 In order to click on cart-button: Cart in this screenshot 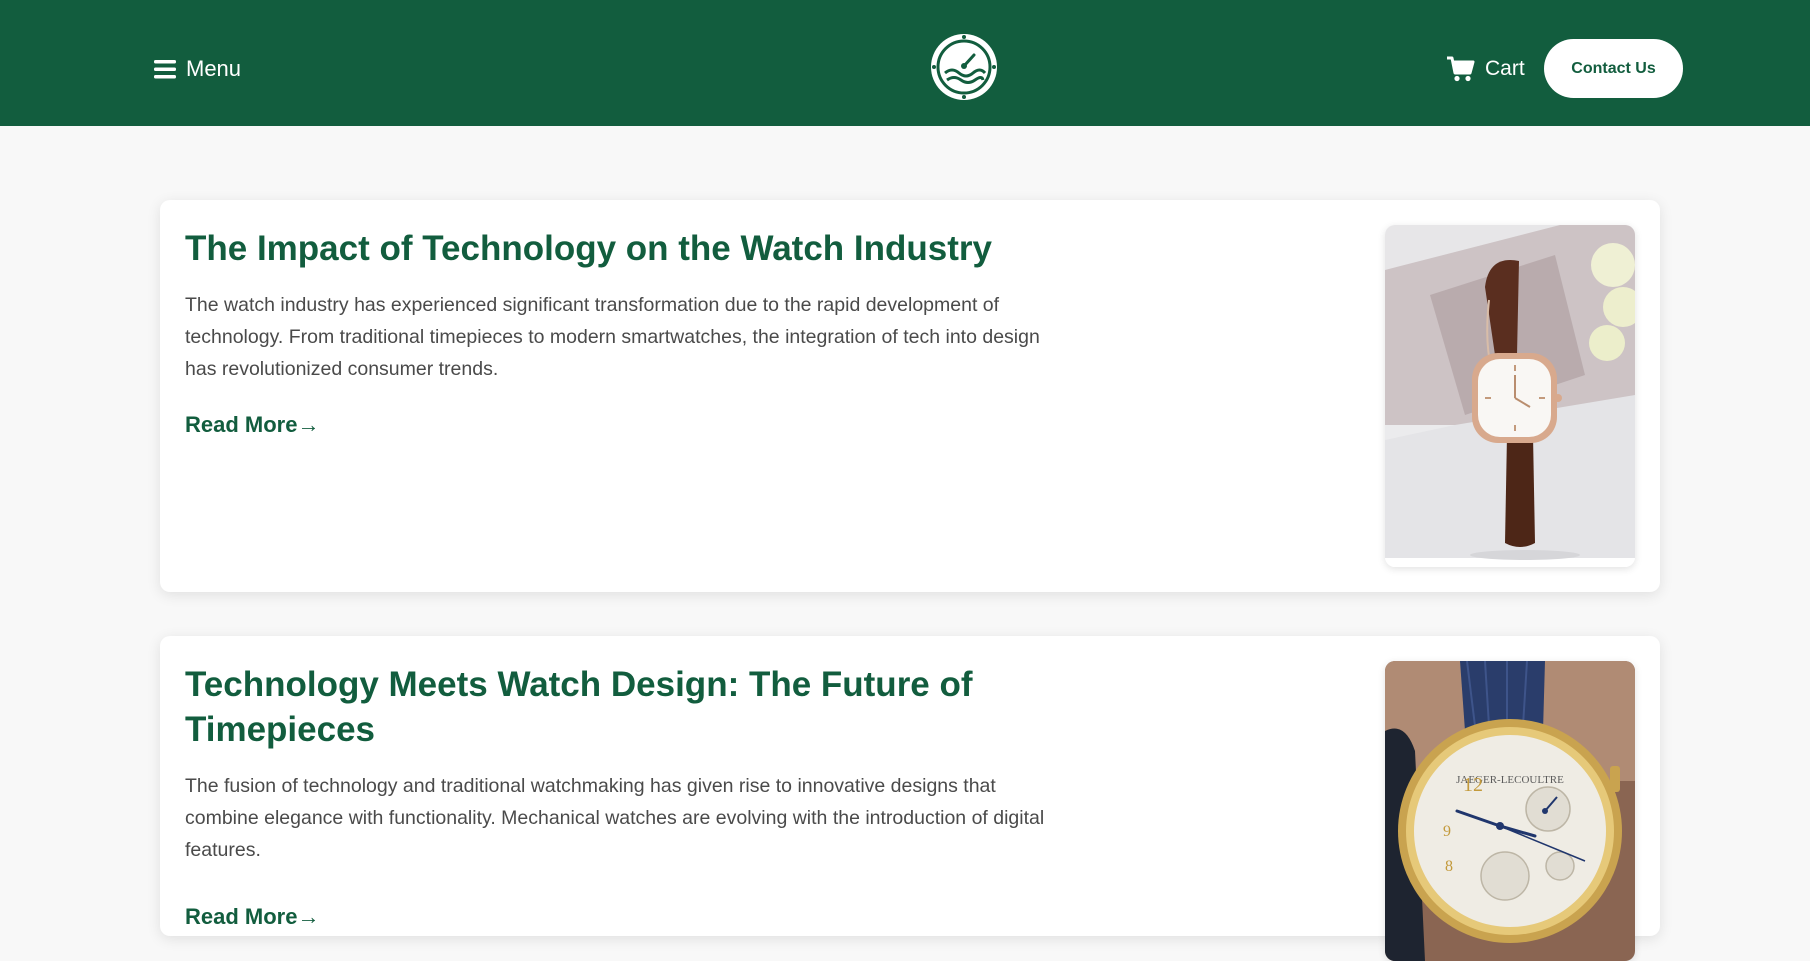, I will do `click(1485, 69)`.